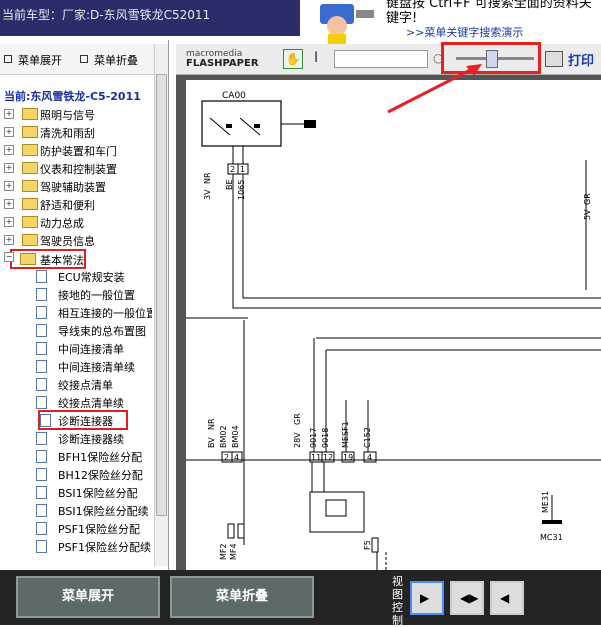  I want to click on tree-doc: BSI1保险丝分配续, so click(94, 510).